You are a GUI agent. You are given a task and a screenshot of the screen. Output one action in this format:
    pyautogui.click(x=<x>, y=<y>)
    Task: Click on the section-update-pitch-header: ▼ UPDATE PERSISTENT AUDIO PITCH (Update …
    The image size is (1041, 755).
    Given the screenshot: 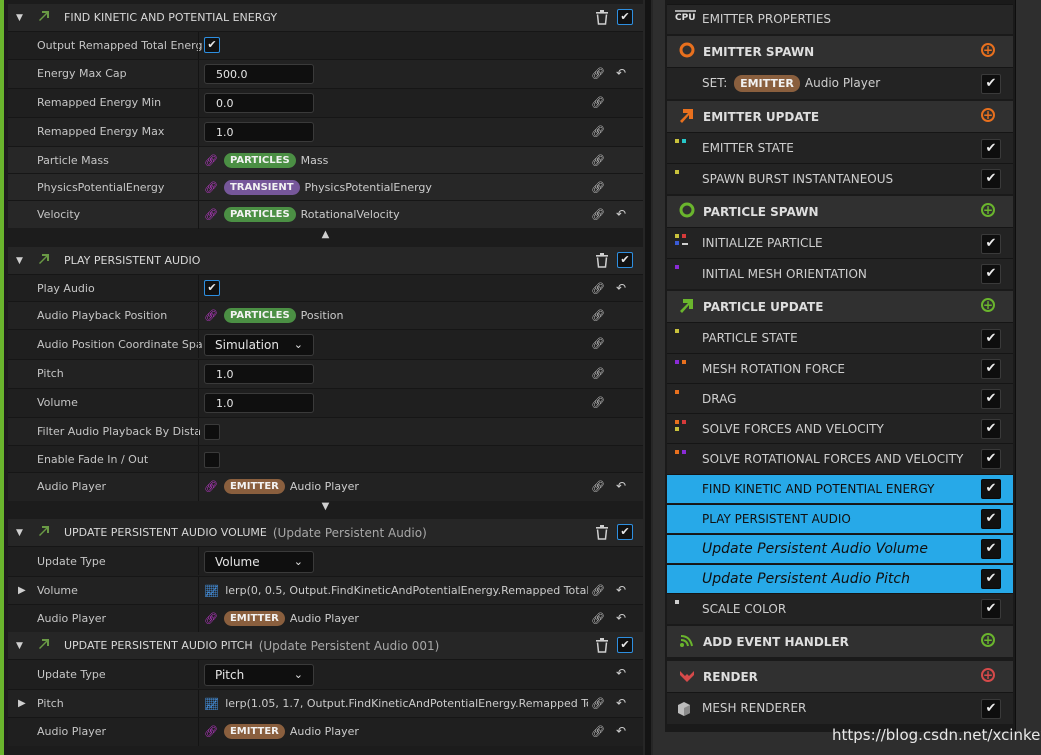 What is the action you would take?
    pyautogui.click(x=325, y=645)
    